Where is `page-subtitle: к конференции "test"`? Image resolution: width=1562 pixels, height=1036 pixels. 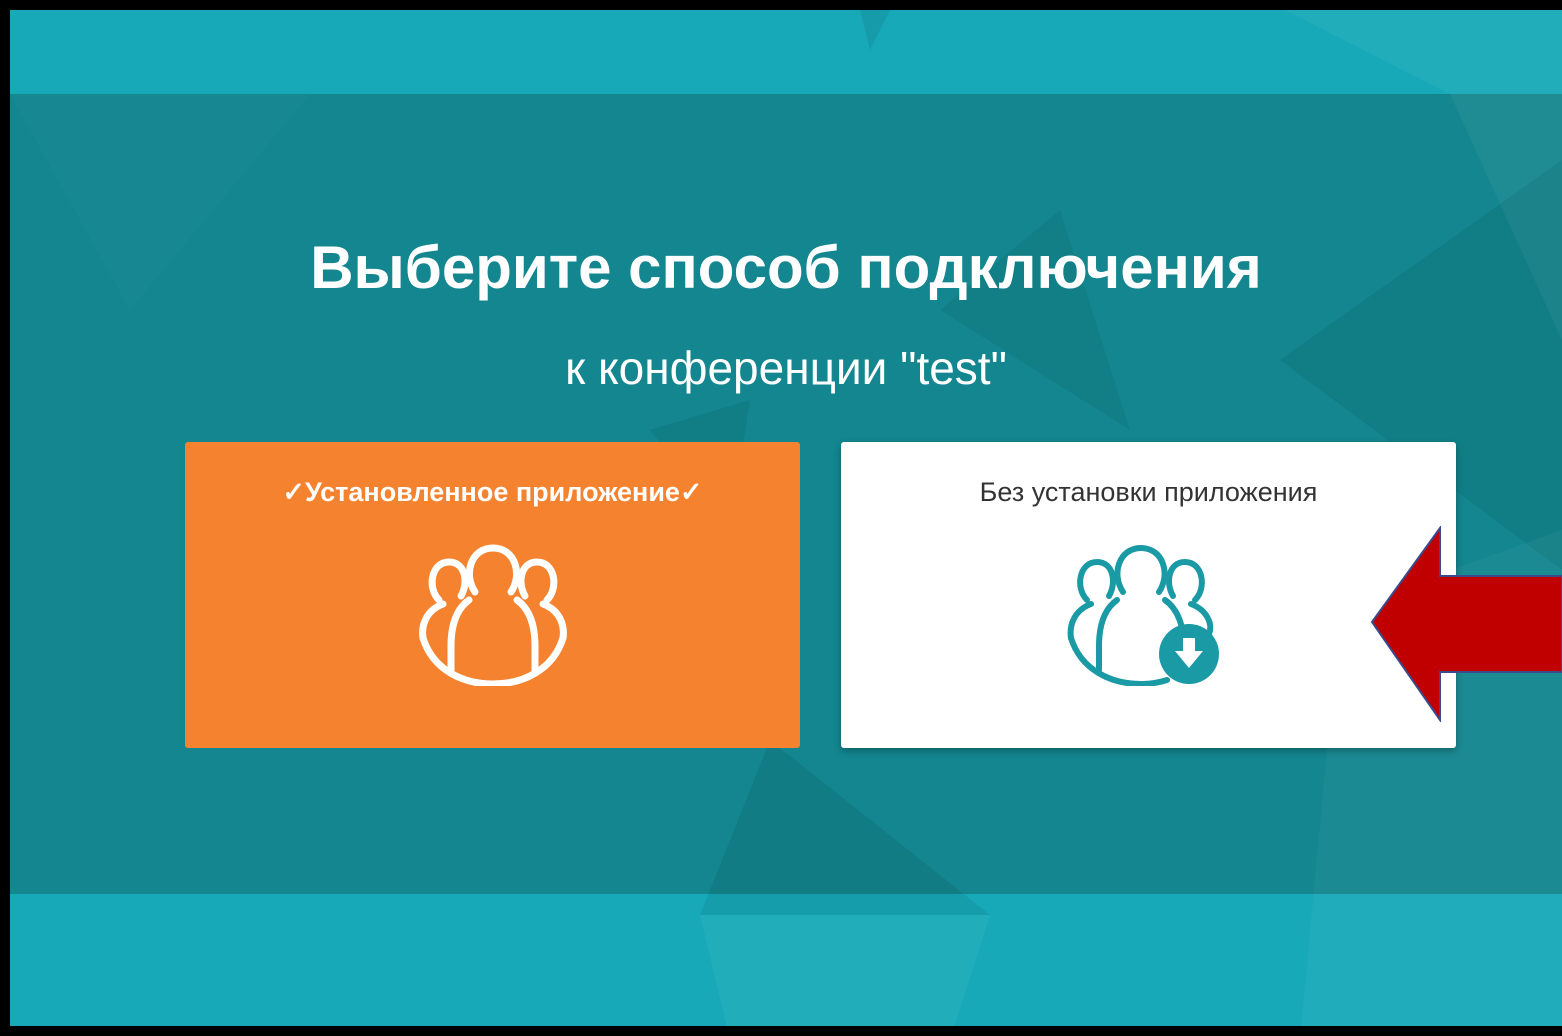
page-subtitle: к конференции "test" is located at coordinates (786, 368).